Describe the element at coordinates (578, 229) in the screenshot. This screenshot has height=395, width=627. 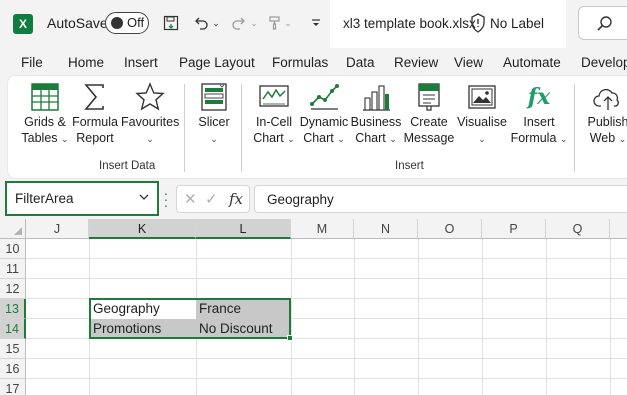
I see `column-header-q: Q` at that location.